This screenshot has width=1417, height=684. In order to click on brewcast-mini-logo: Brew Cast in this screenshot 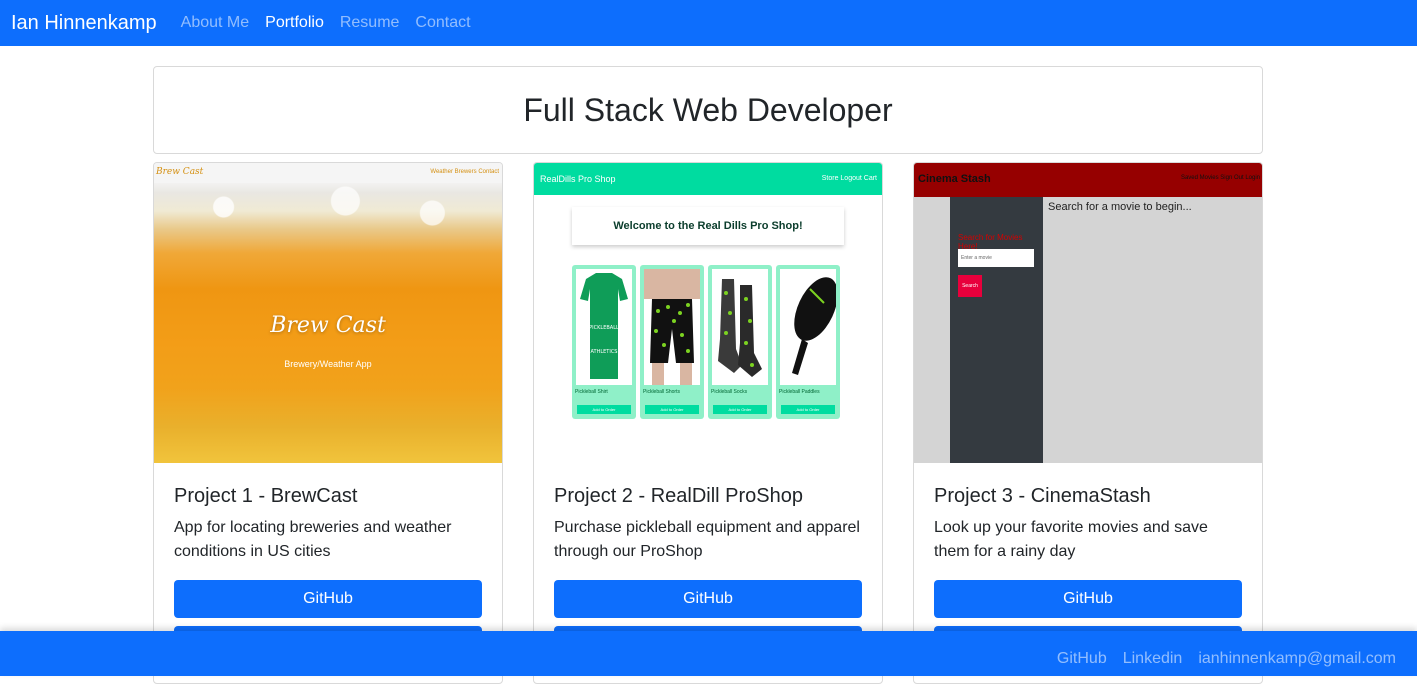, I will do `click(180, 172)`.